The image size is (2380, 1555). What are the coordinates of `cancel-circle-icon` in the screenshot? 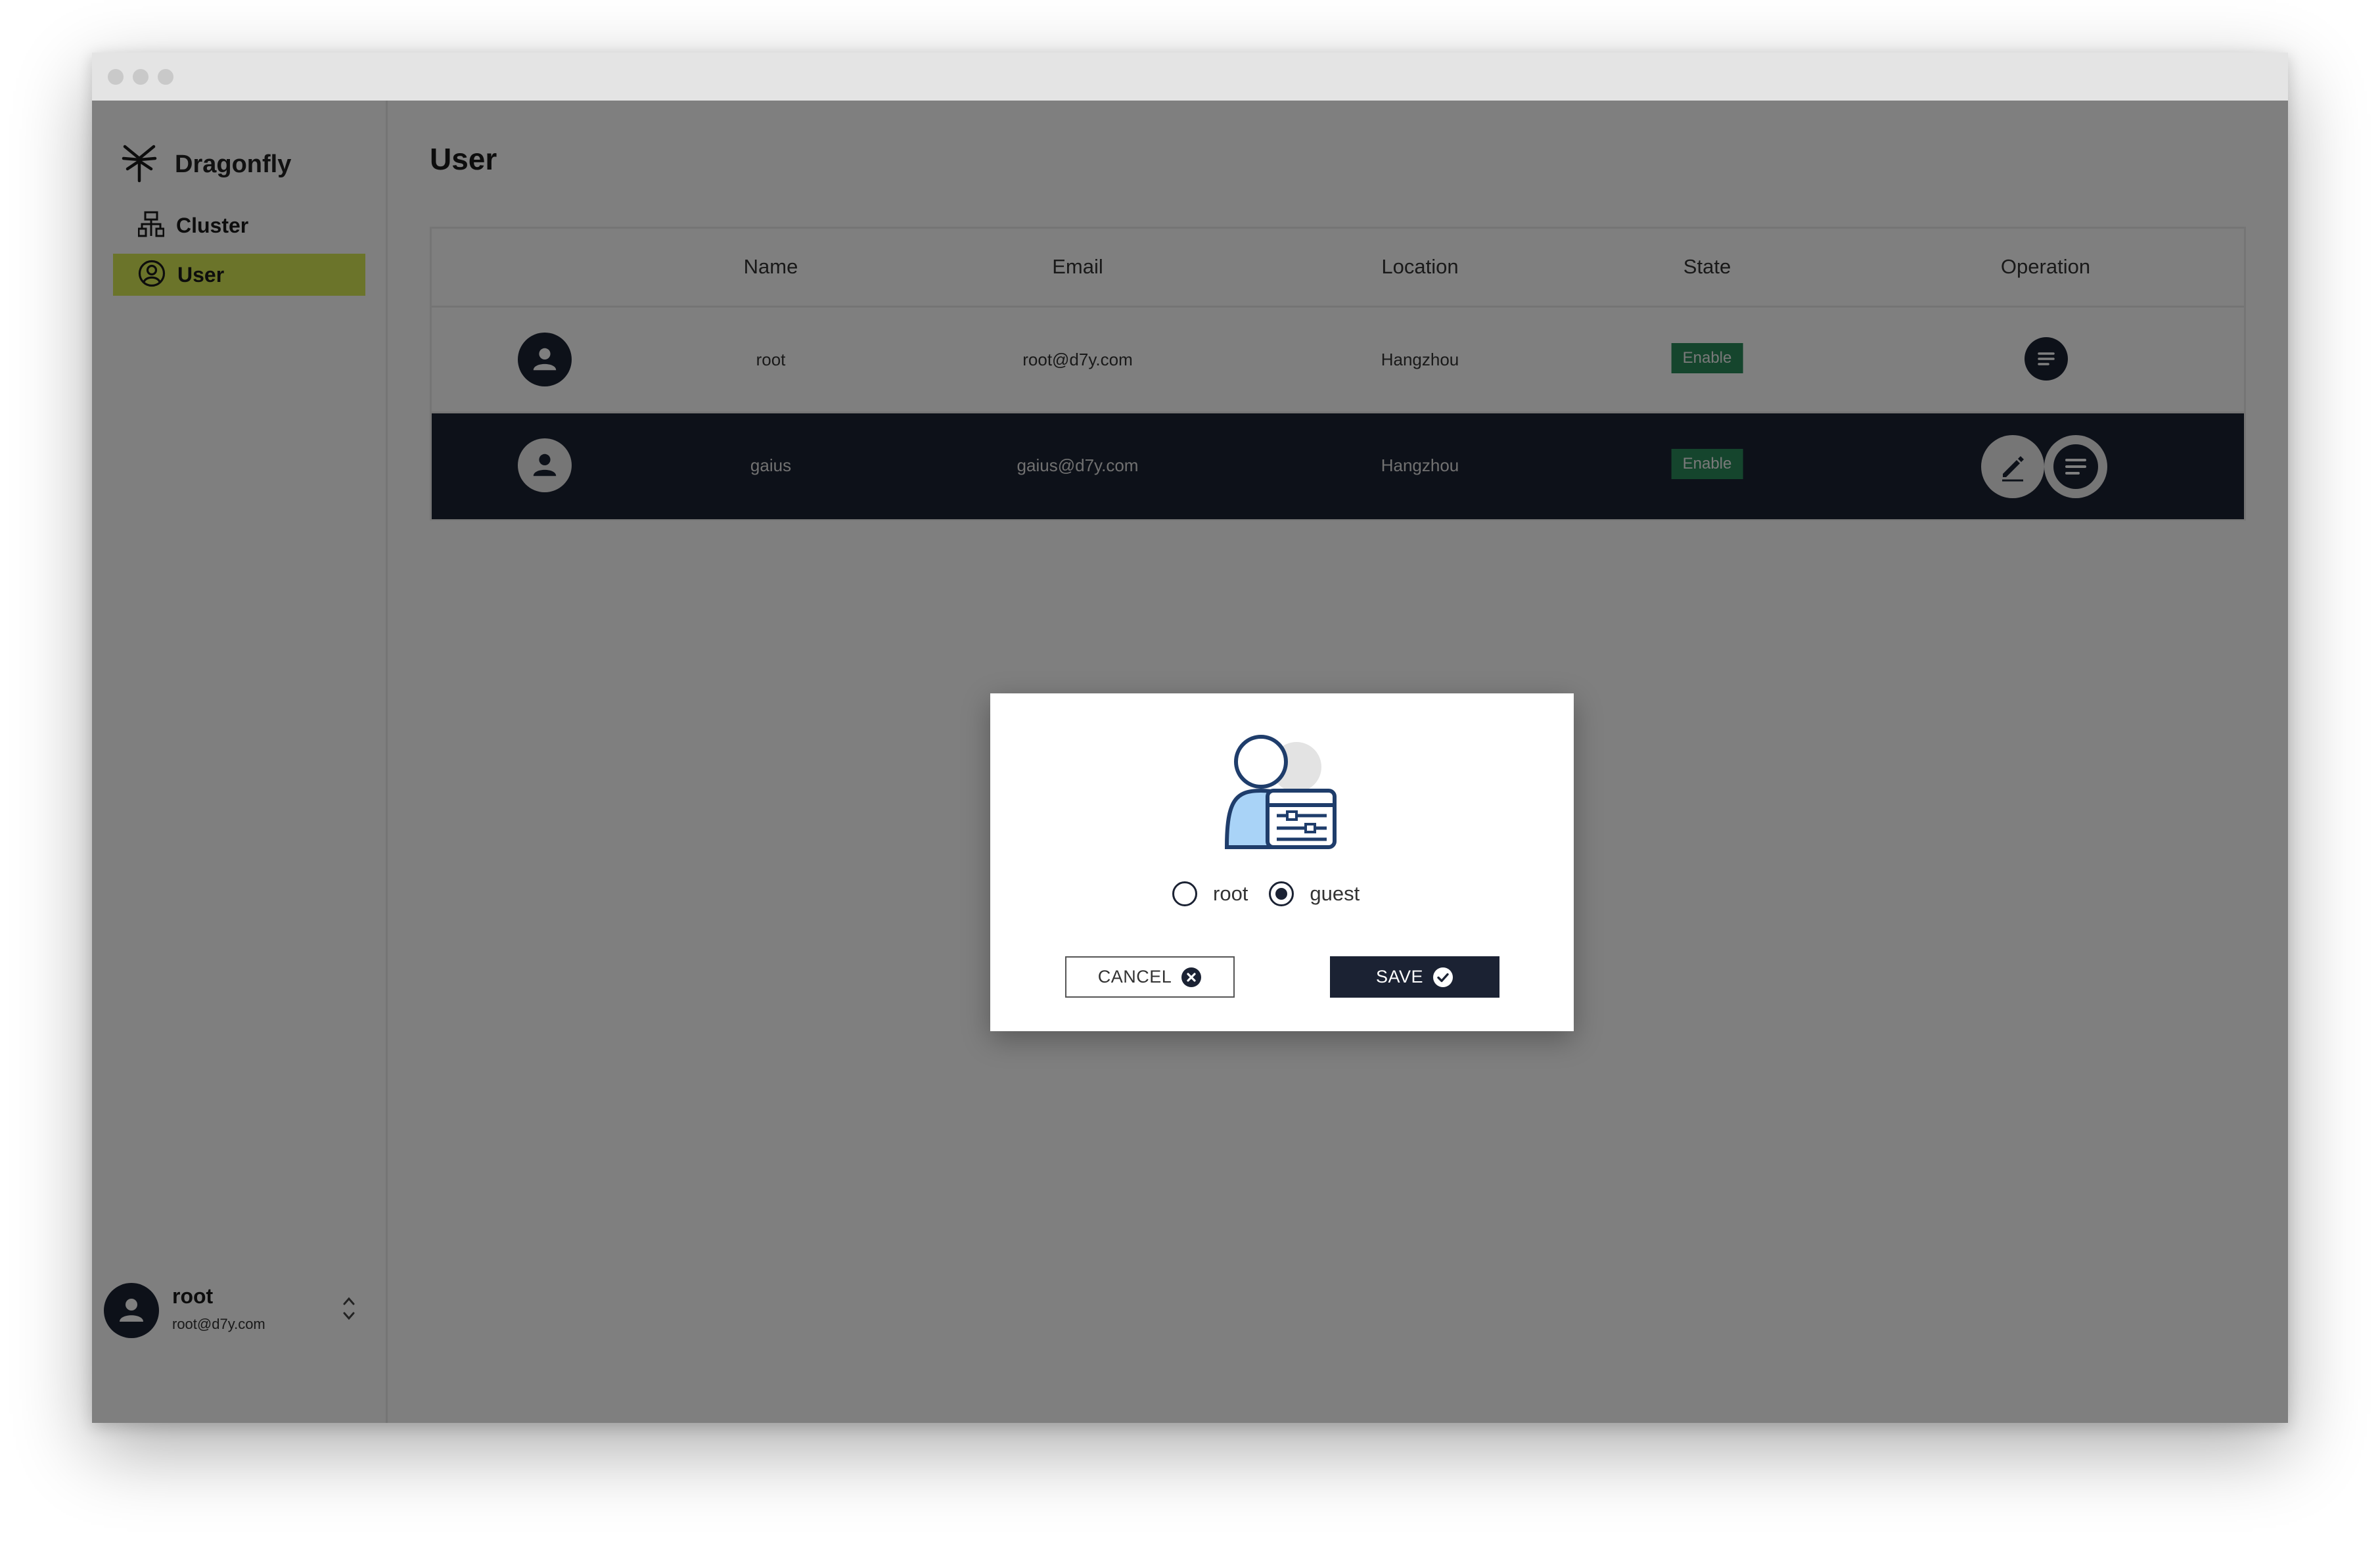 It's located at (1191, 977).